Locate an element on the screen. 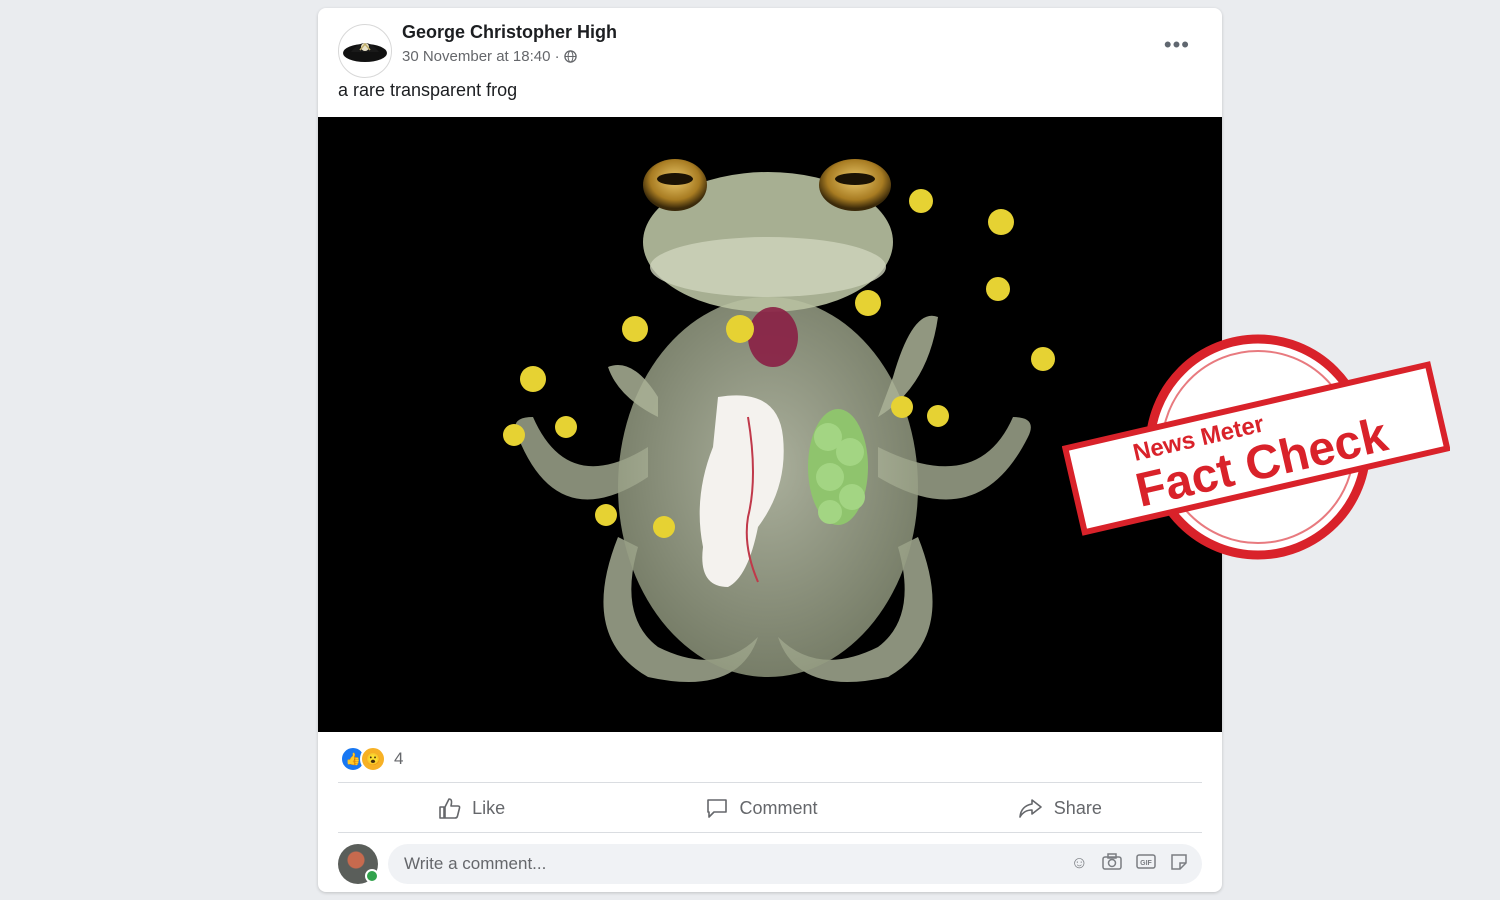 Image resolution: width=1500 pixels, height=900 pixels. svg-text: GIF is located at coordinates (1146, 863).